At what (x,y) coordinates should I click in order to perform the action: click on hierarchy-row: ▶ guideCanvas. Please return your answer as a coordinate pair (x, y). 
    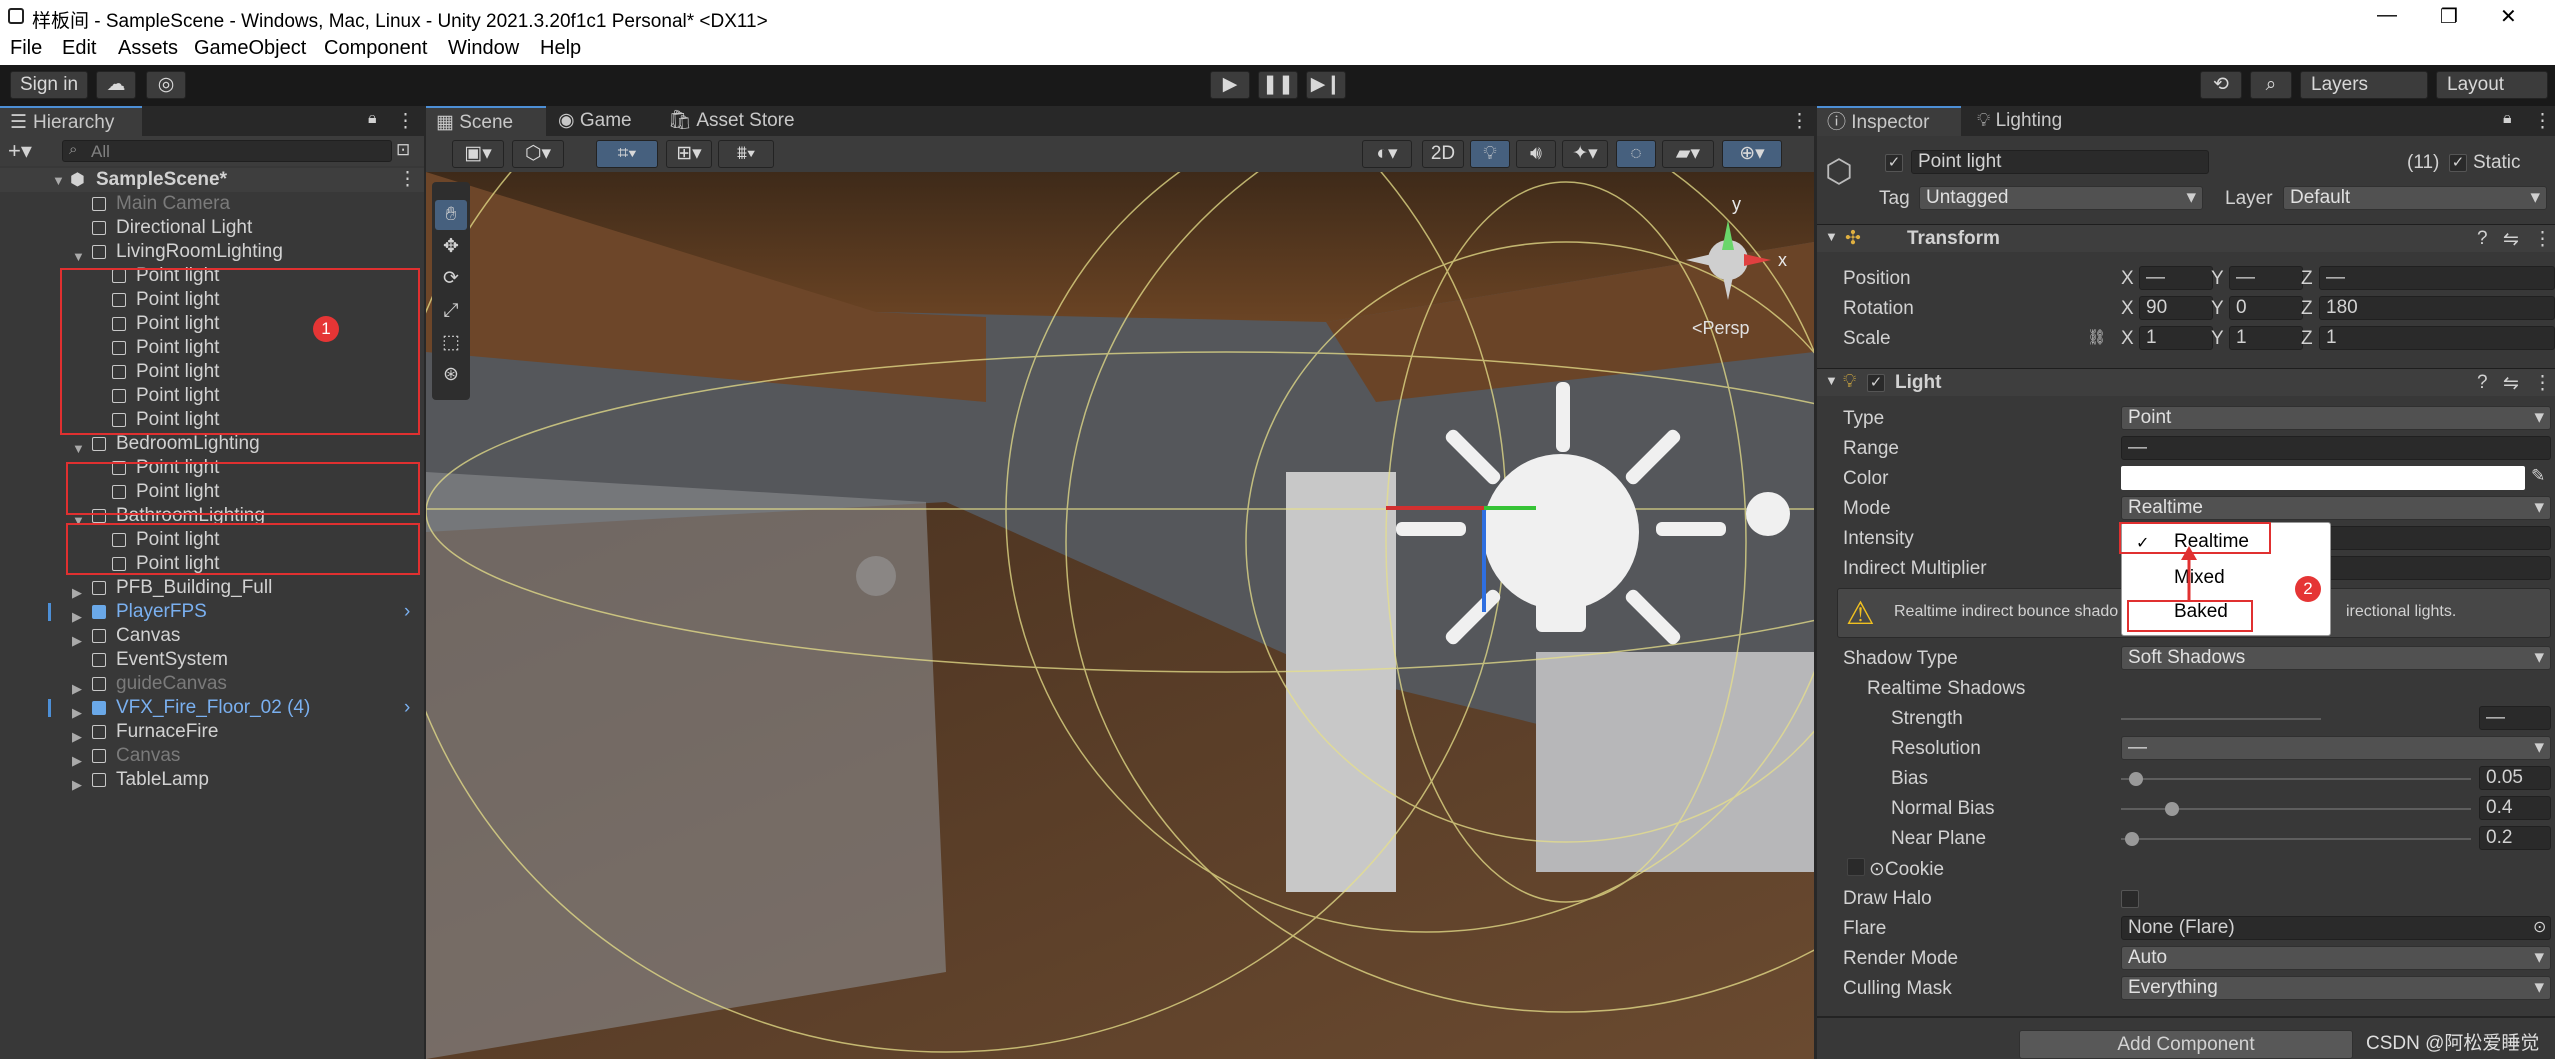
    Looking at the image, I should click on (210, 684).